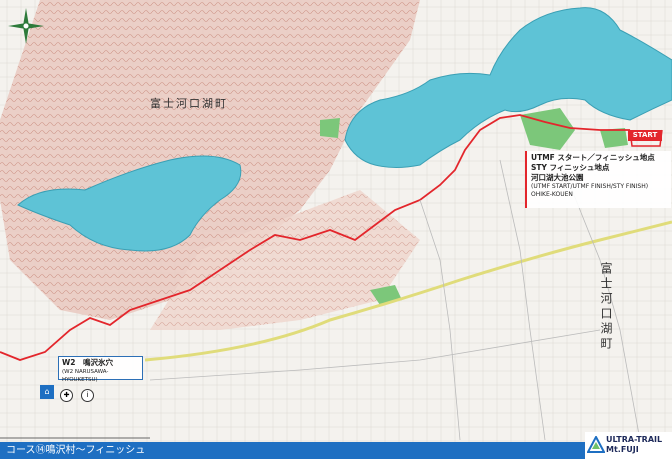 This screenshot has width=672, height=459. What do you see at coordinates (336, 450) in the screenshot?
I see `footer-bar: コース⑭鳴沢村〜フィニッシュ` at bounding box center [336, 450].